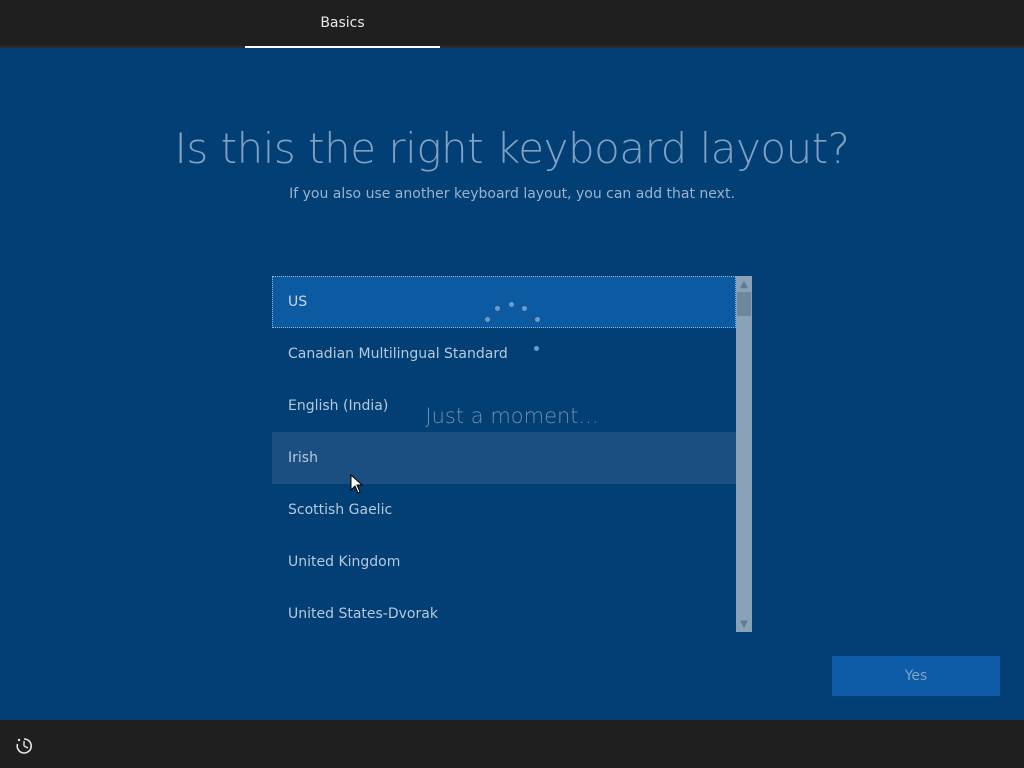 Image resolution: width=1024 pixels, height=768 pixels. What do you see at coordinates (744, 454) in the screenshot?
I see `list-scrollbar: ▲ ▼` at bounding box center [744, 454].